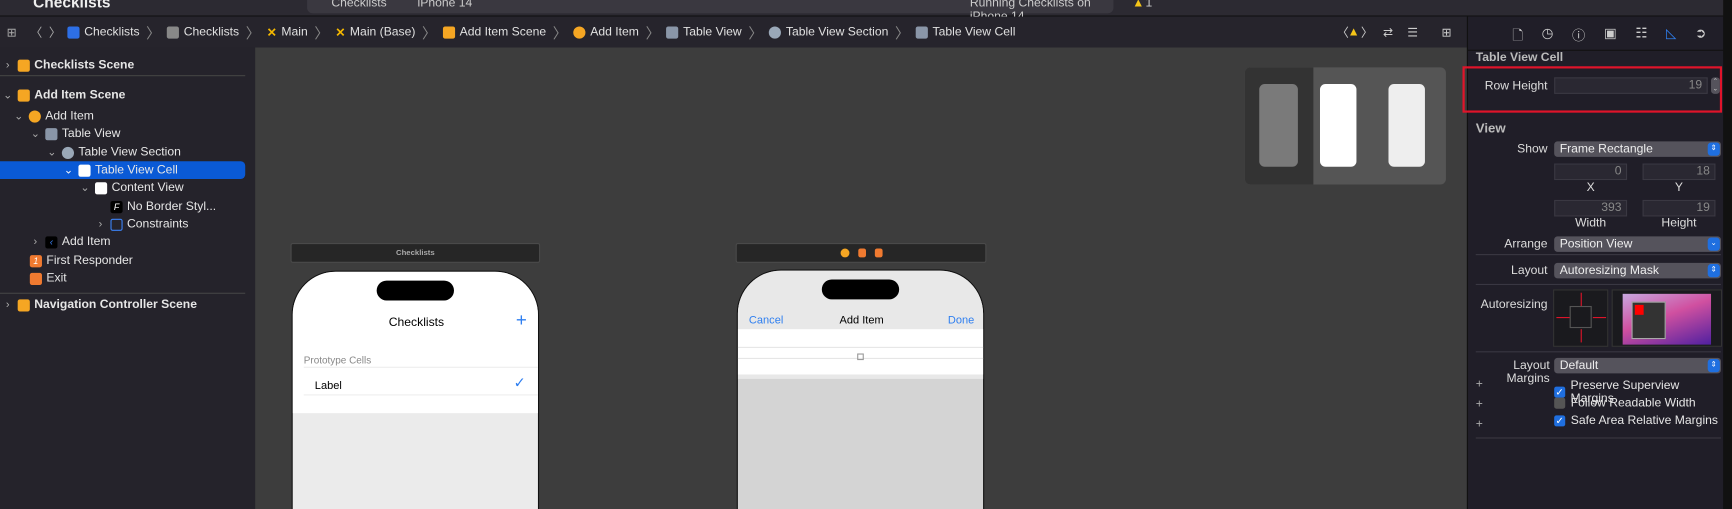  Describe the element at coordinates (1636, 420) in the screenshot. I see `safe-area-relative-margins-checkbox: ✓ Safe Area Relative Margins` at that location.